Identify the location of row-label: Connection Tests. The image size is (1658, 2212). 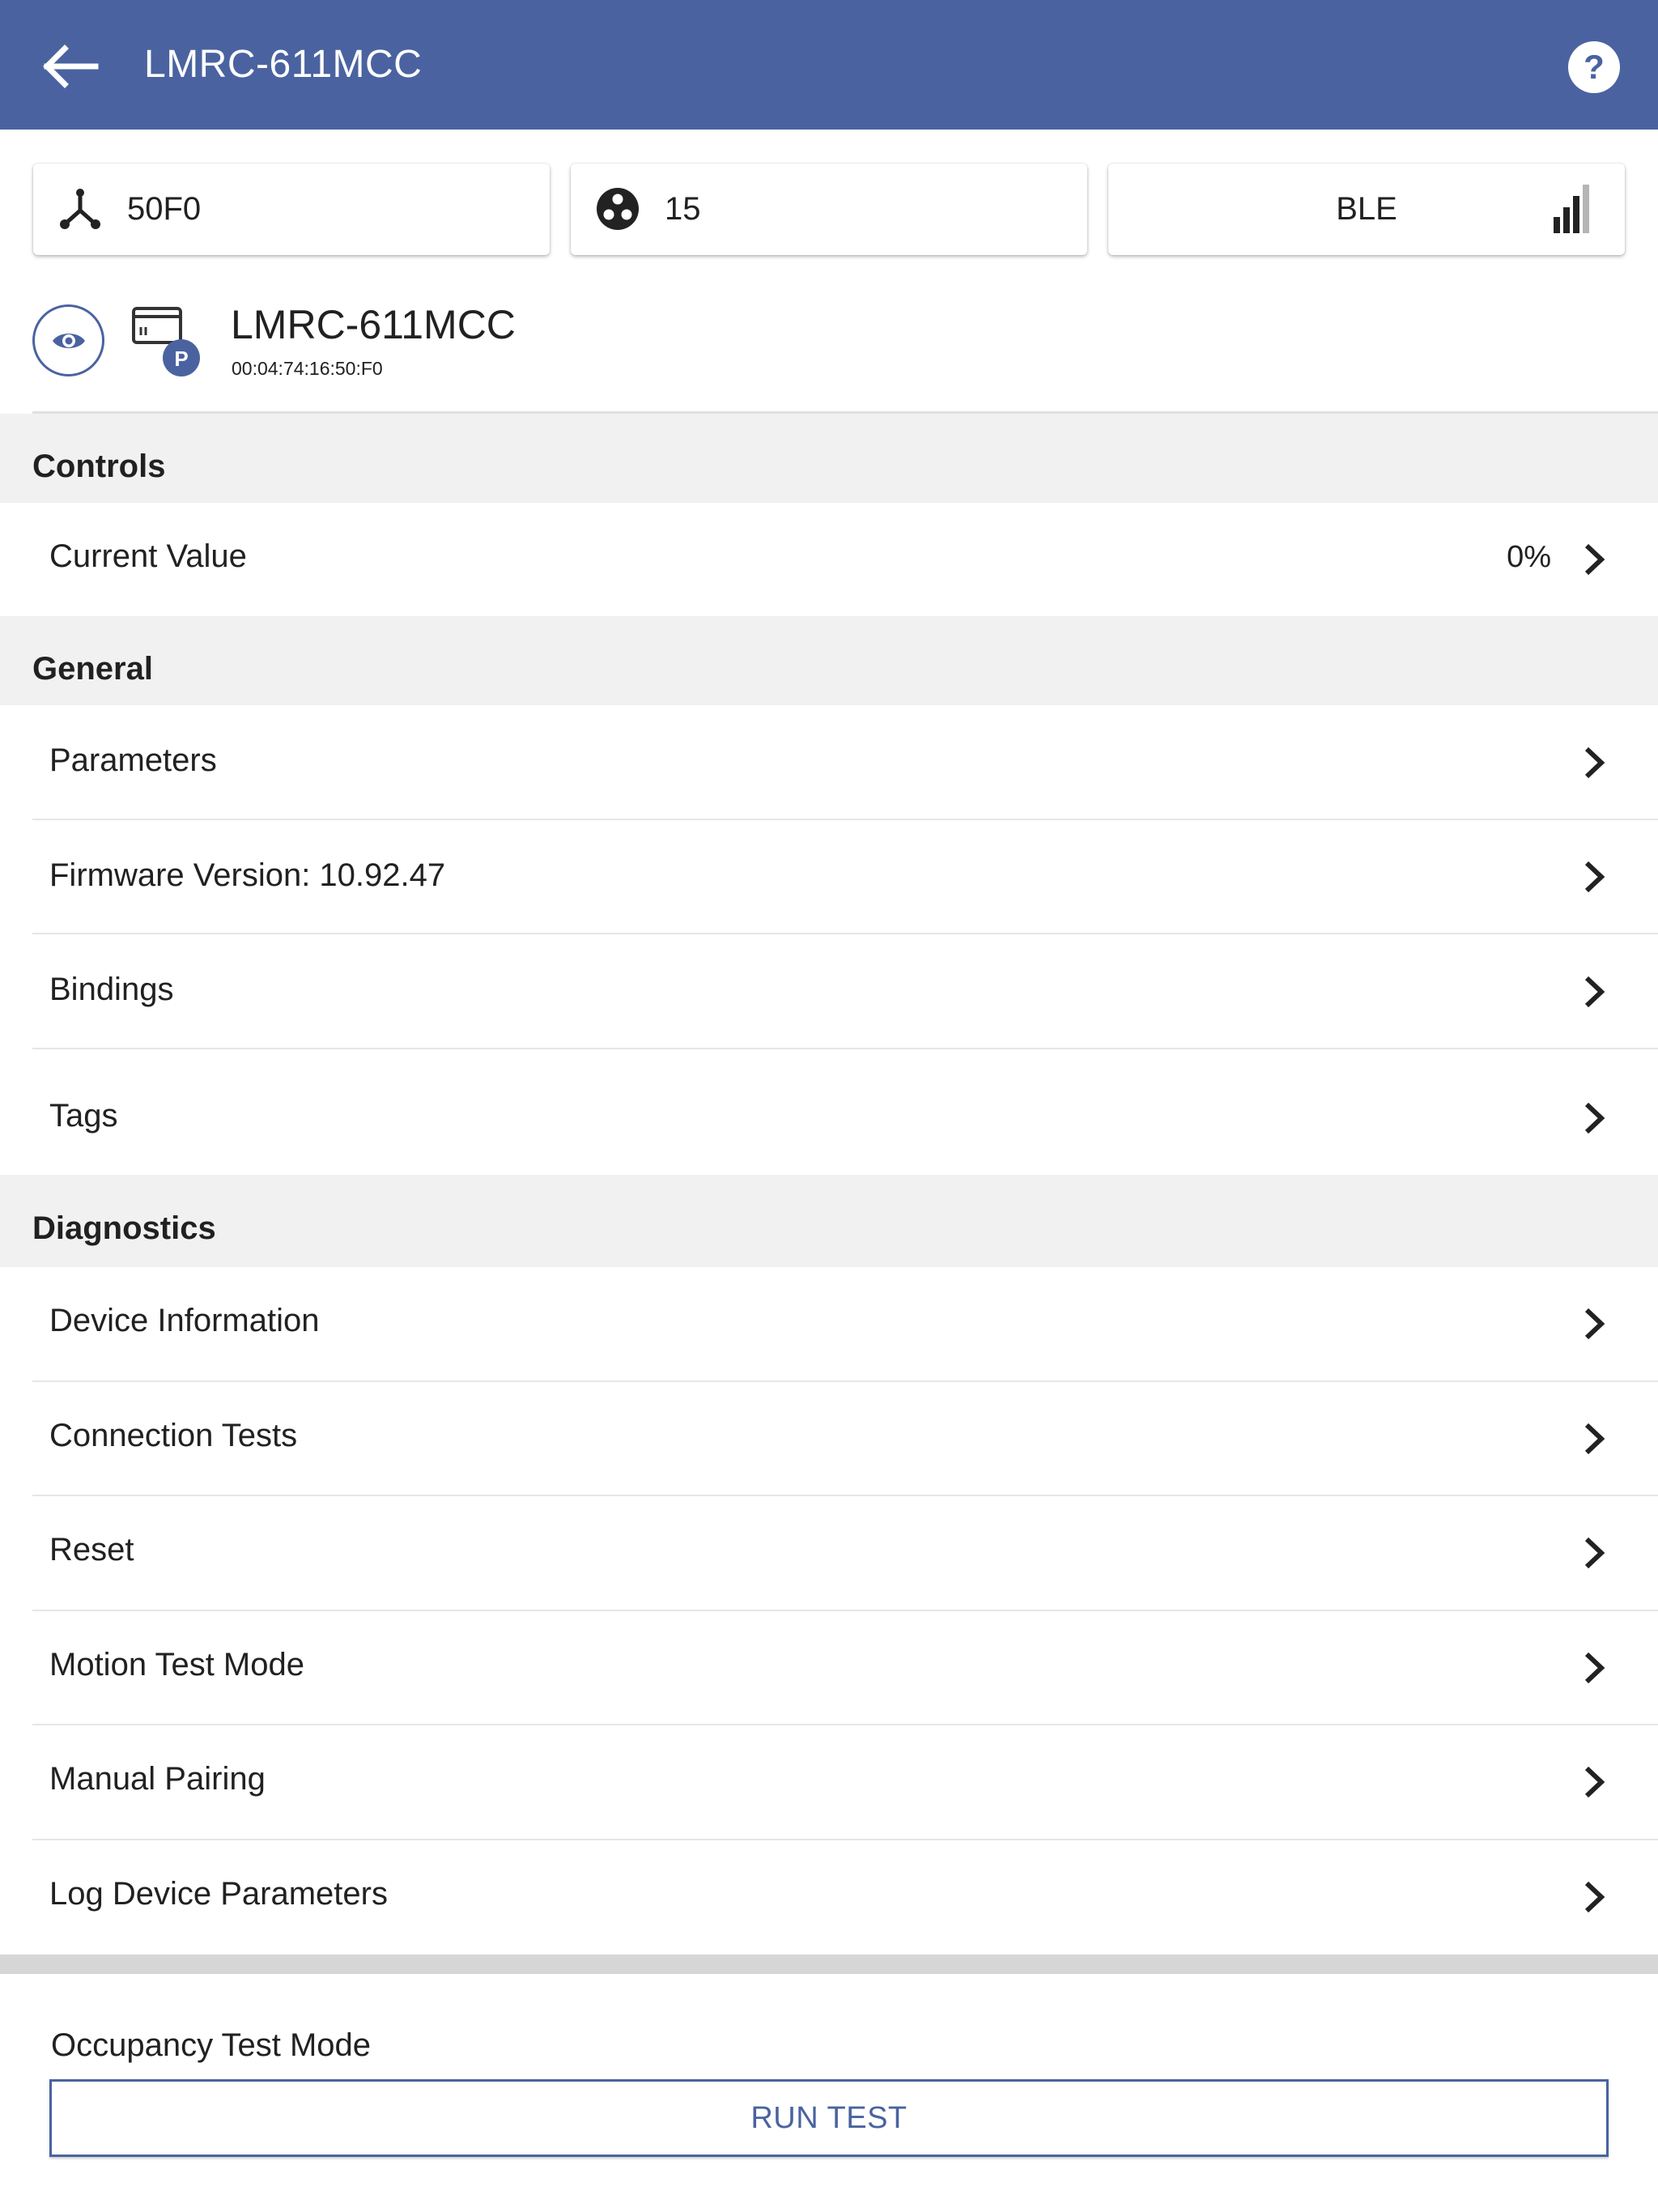
(173, 1436).